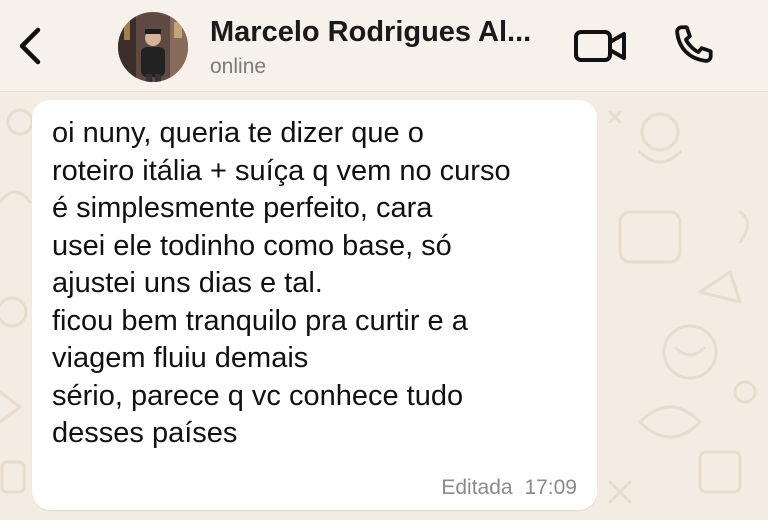 This screenshot has width=768, height=520. What do you see at coordinates (550, 487) in the screenshot?
I see `message-time: 17:09` at bounding box center [550, 487].